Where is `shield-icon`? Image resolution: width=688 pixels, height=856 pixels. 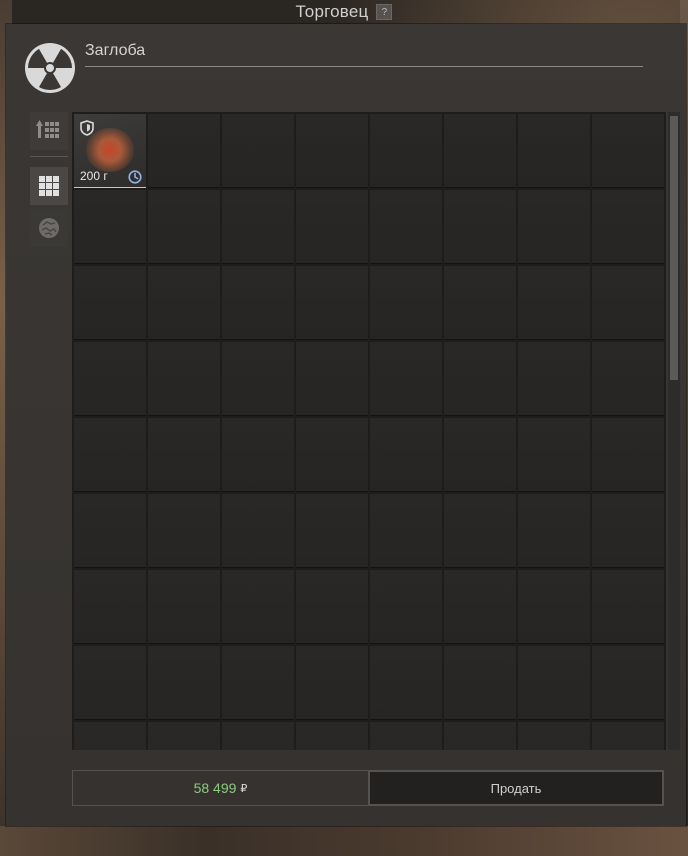 shield-icon is located at coordinates (87, 128).